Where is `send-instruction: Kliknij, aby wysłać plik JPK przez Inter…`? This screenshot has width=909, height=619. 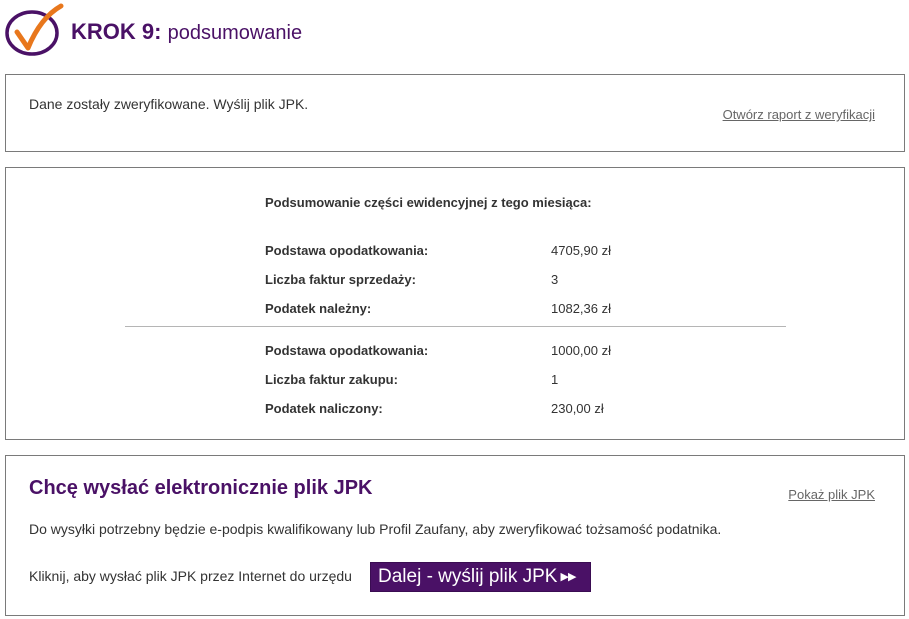 send-instruction: Kliknij, aby wysłać plik JPK przez Inter… is located at coordinates (190, 576).